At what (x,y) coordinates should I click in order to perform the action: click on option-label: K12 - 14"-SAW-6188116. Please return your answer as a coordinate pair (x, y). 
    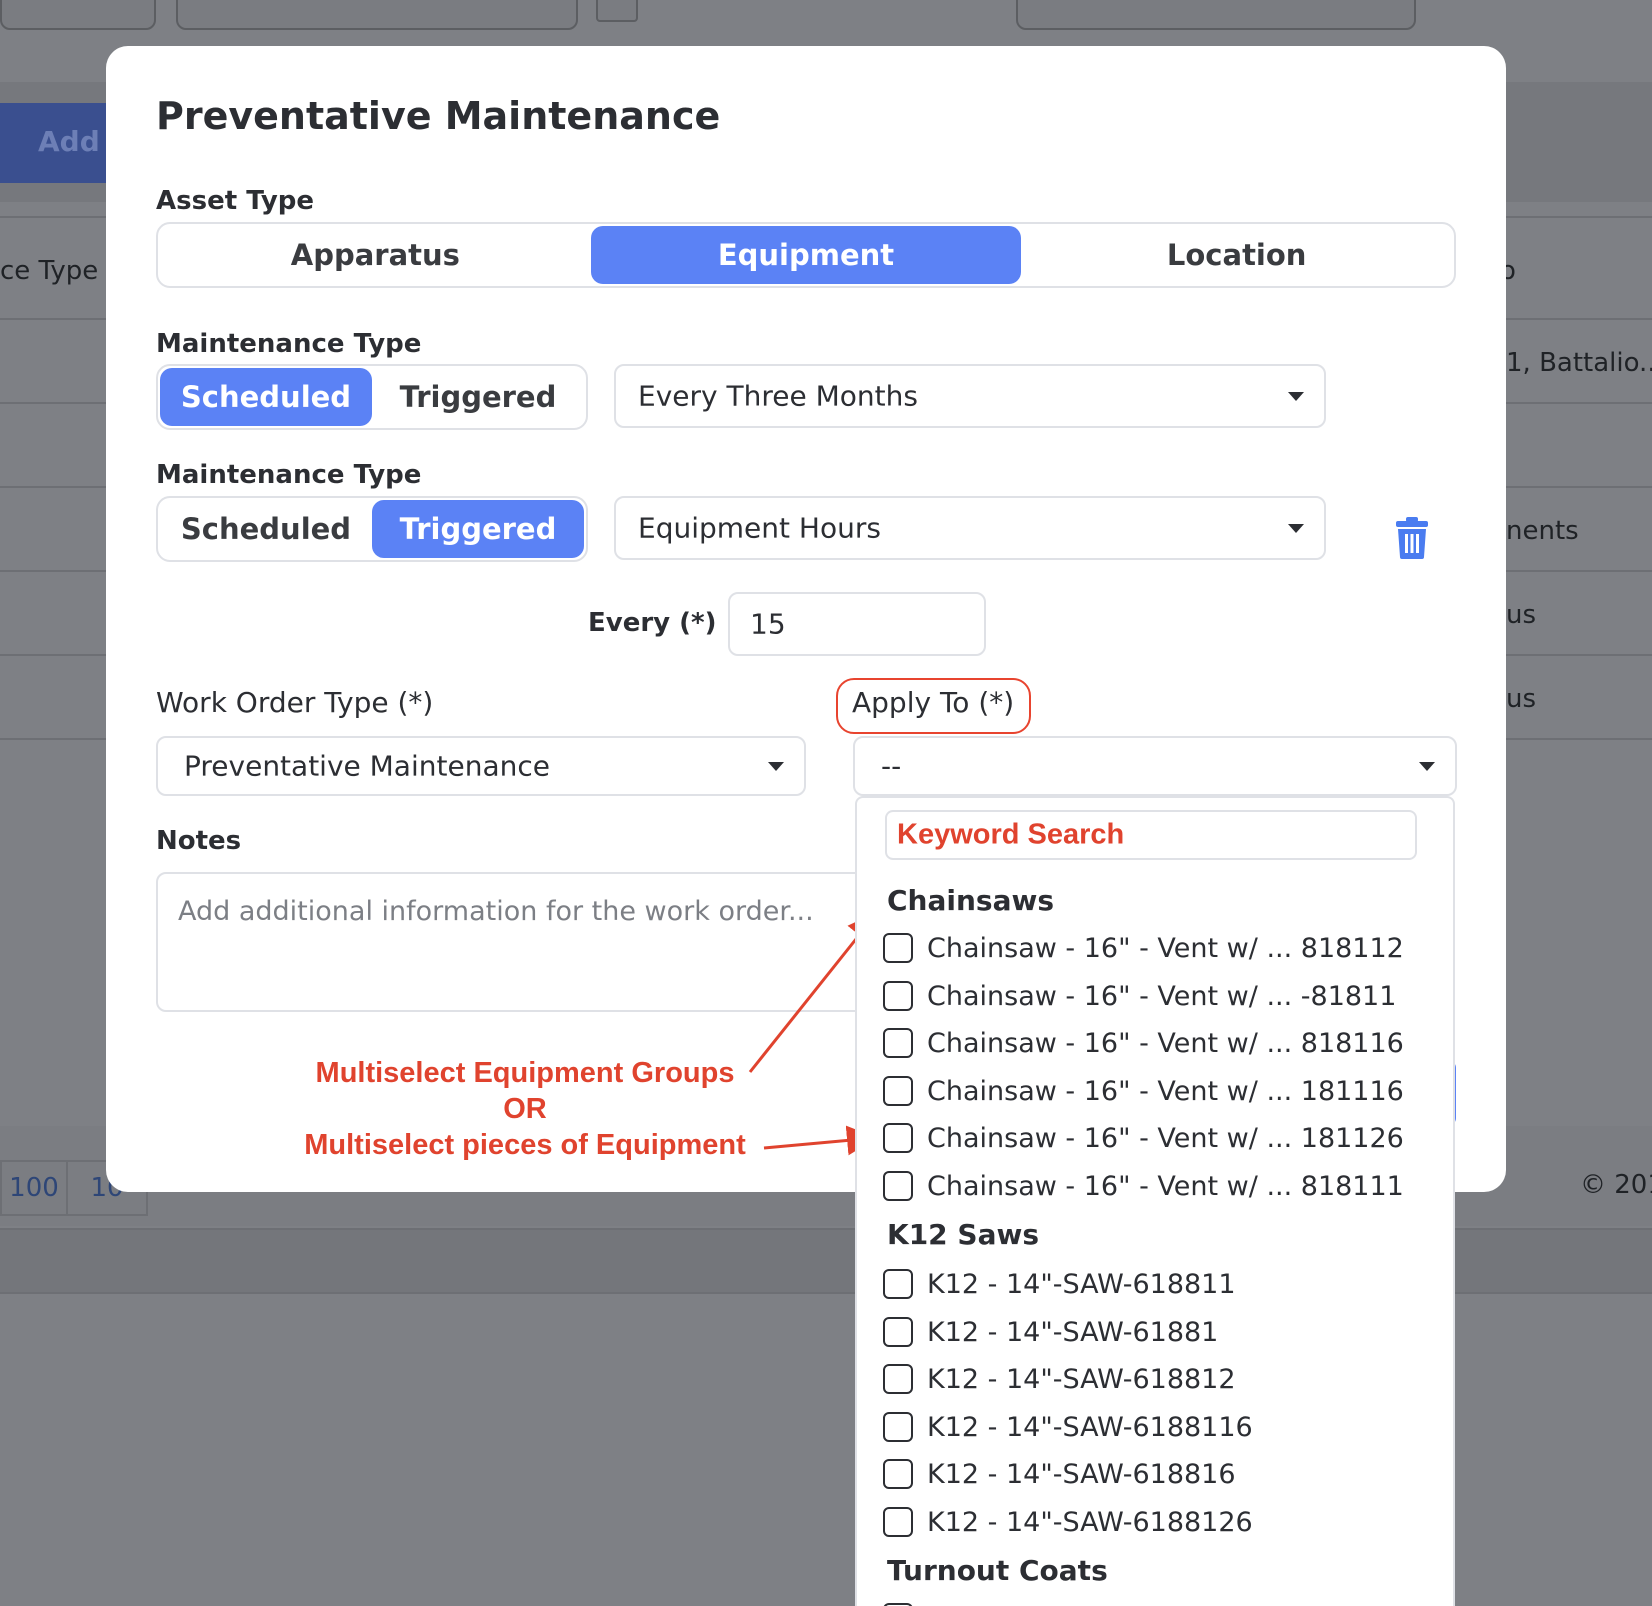
    Looking at the image, I should click on (1090, 1427).